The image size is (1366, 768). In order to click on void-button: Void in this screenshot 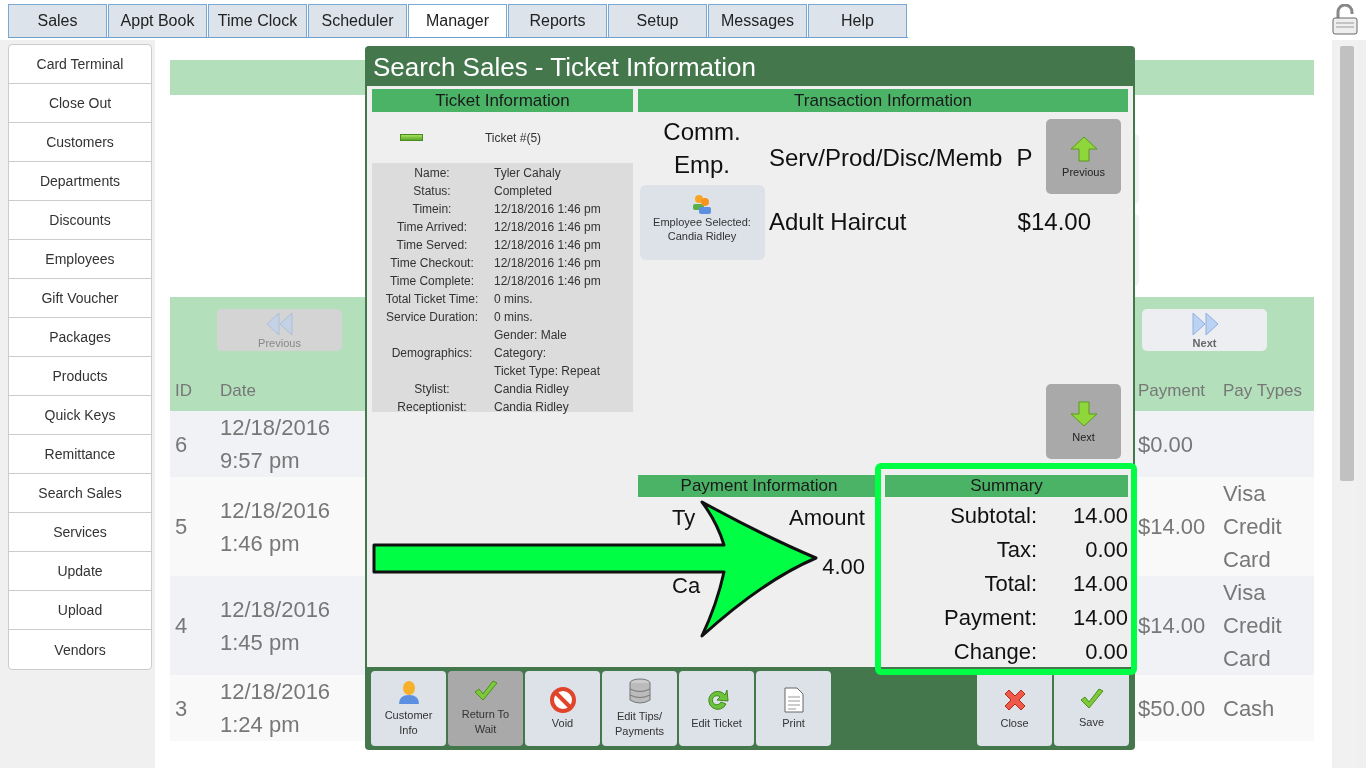, I will do `click(562, 708)`.